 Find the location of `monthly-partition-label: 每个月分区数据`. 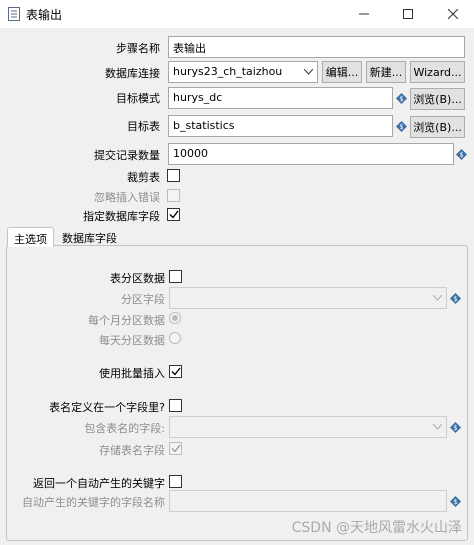

monthly-partition-label: 每个月分区数据 is located at coordinates (126, 320).